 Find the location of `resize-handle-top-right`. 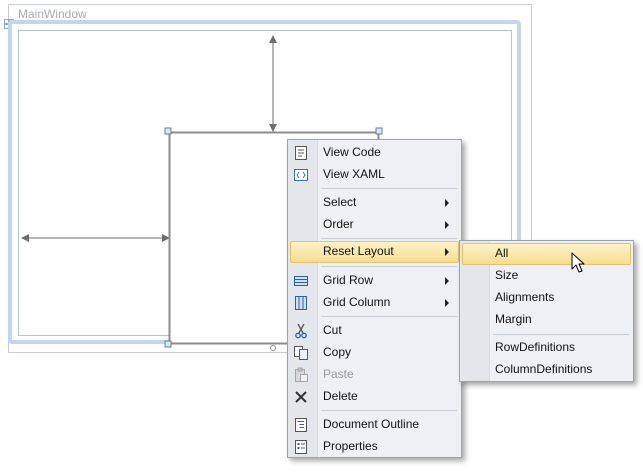

resize-handle-top-right is located at coordinates (379, 131).